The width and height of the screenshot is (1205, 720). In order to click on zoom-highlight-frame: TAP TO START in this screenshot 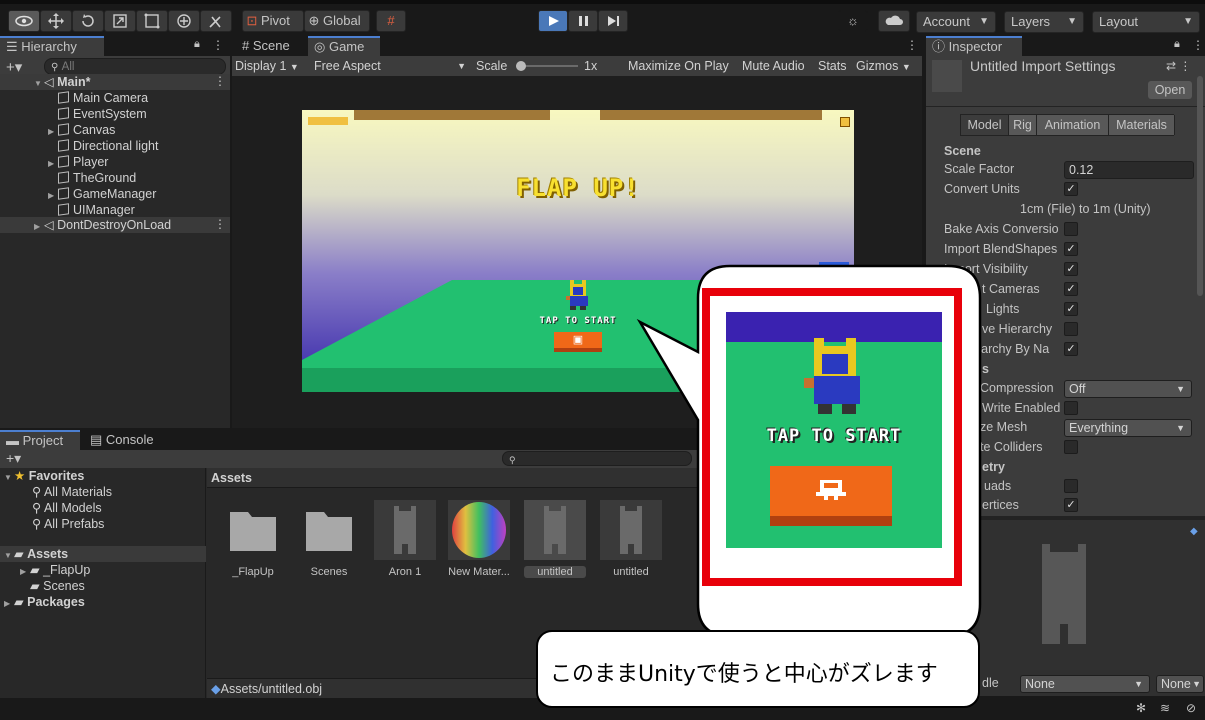, I will do `click(832, 437)`.